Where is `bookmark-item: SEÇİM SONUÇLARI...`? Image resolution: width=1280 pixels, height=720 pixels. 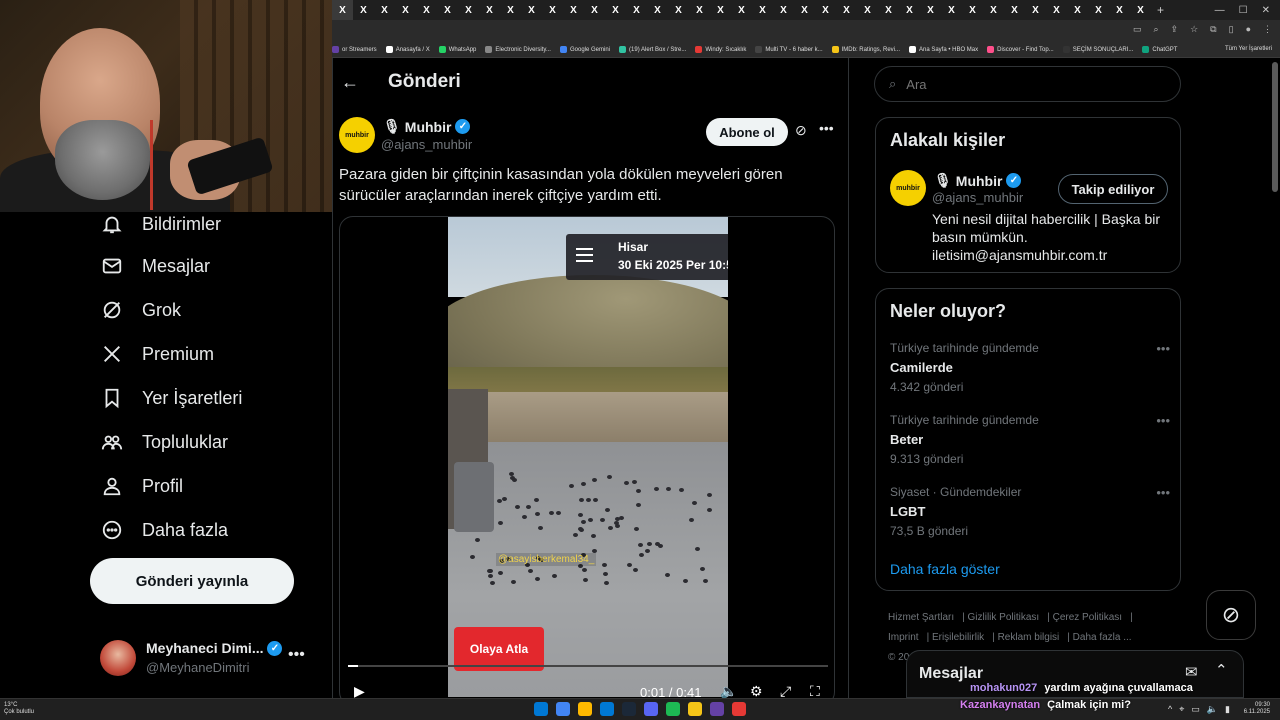
bookmark-item: SEÇİM SONUÇLARI... is located at coordinates (1097, 49).